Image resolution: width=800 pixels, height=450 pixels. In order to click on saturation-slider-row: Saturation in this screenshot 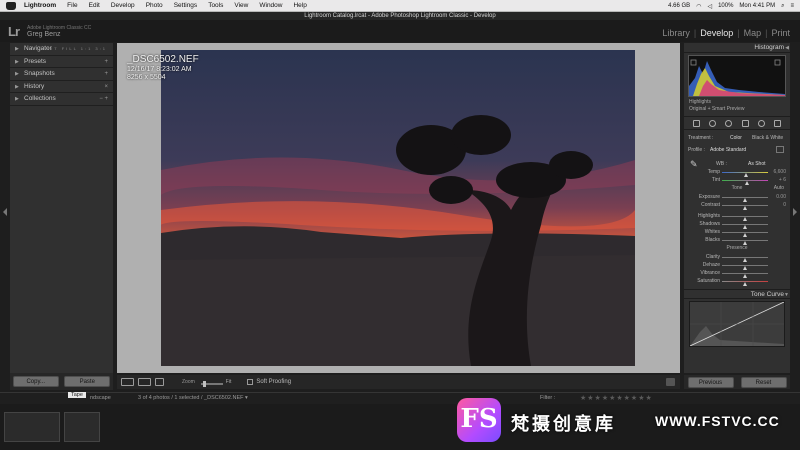, I will do `click(737, 281)`.